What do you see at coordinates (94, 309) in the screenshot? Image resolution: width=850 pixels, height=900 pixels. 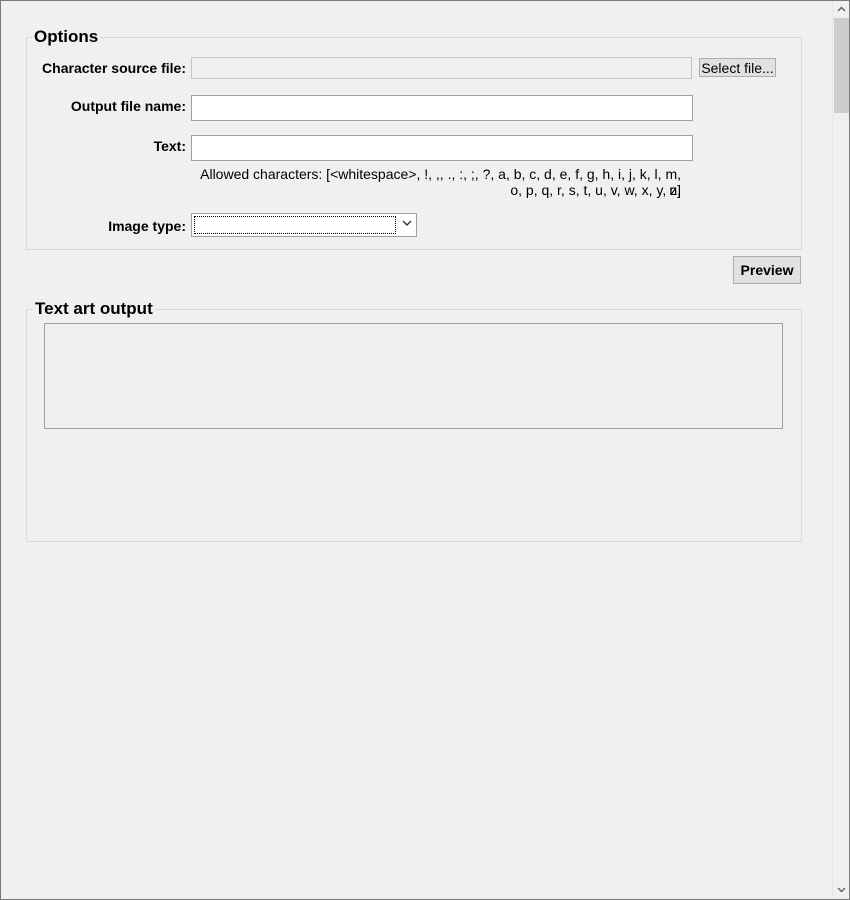 I see `text-art-output-legend: Text art output` at bounding box center [94, 309].